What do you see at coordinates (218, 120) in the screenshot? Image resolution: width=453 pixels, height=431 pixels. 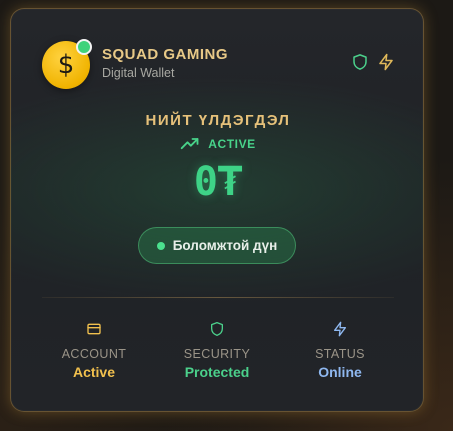 I see `total-balance-label: НИЙТ ҮЛДЭГДЭЛ` at bounding box center [218, 120].